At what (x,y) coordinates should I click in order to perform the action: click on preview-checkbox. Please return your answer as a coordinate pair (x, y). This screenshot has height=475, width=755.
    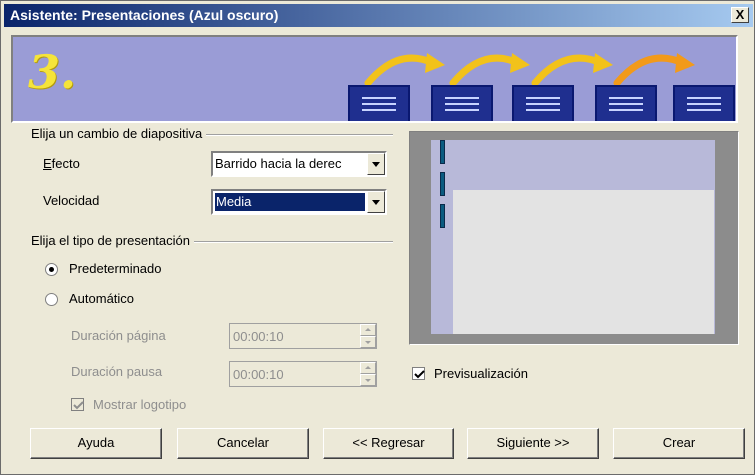
    Looking at the image, I should click on (418, 373).